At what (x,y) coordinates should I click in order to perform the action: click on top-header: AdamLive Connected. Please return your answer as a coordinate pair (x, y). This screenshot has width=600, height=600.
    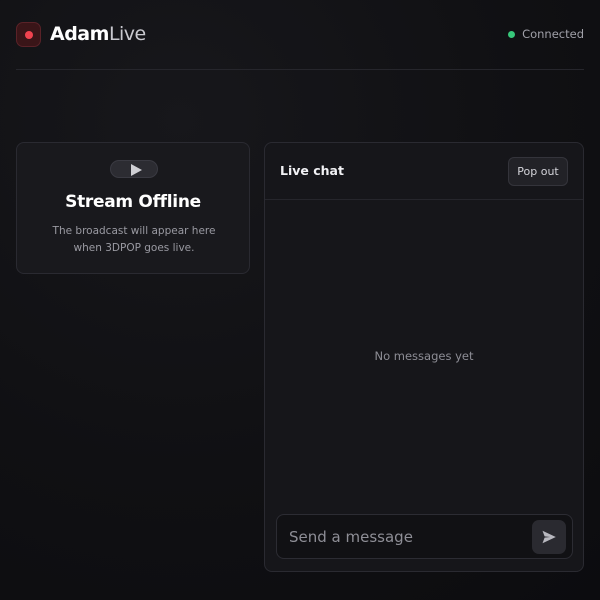
    Looking at the image, I should click on (300, 35).